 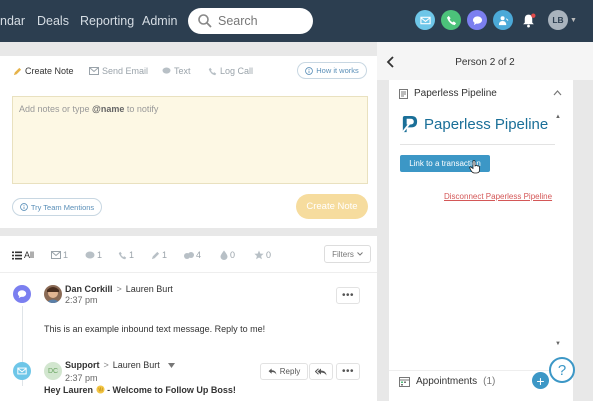 What do you see at coordinates (53, 21) in the screenshot?
I see `nav-deals: Deals` at bounding box center [53, 21].